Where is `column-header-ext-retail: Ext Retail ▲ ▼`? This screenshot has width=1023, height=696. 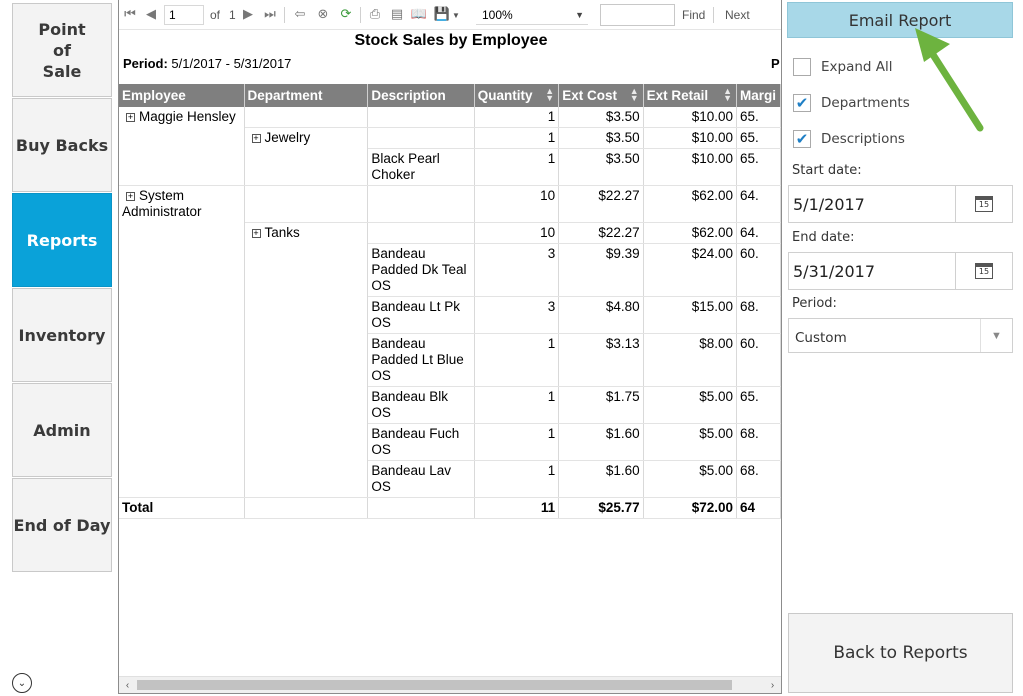 column-header-ext-retail: Ext Retail ▲ ▼ is located at coordinates (690, 95).